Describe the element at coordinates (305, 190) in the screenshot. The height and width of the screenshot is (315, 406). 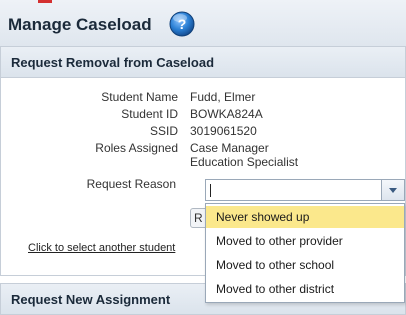
I see `request-reason-combobox` at that location.